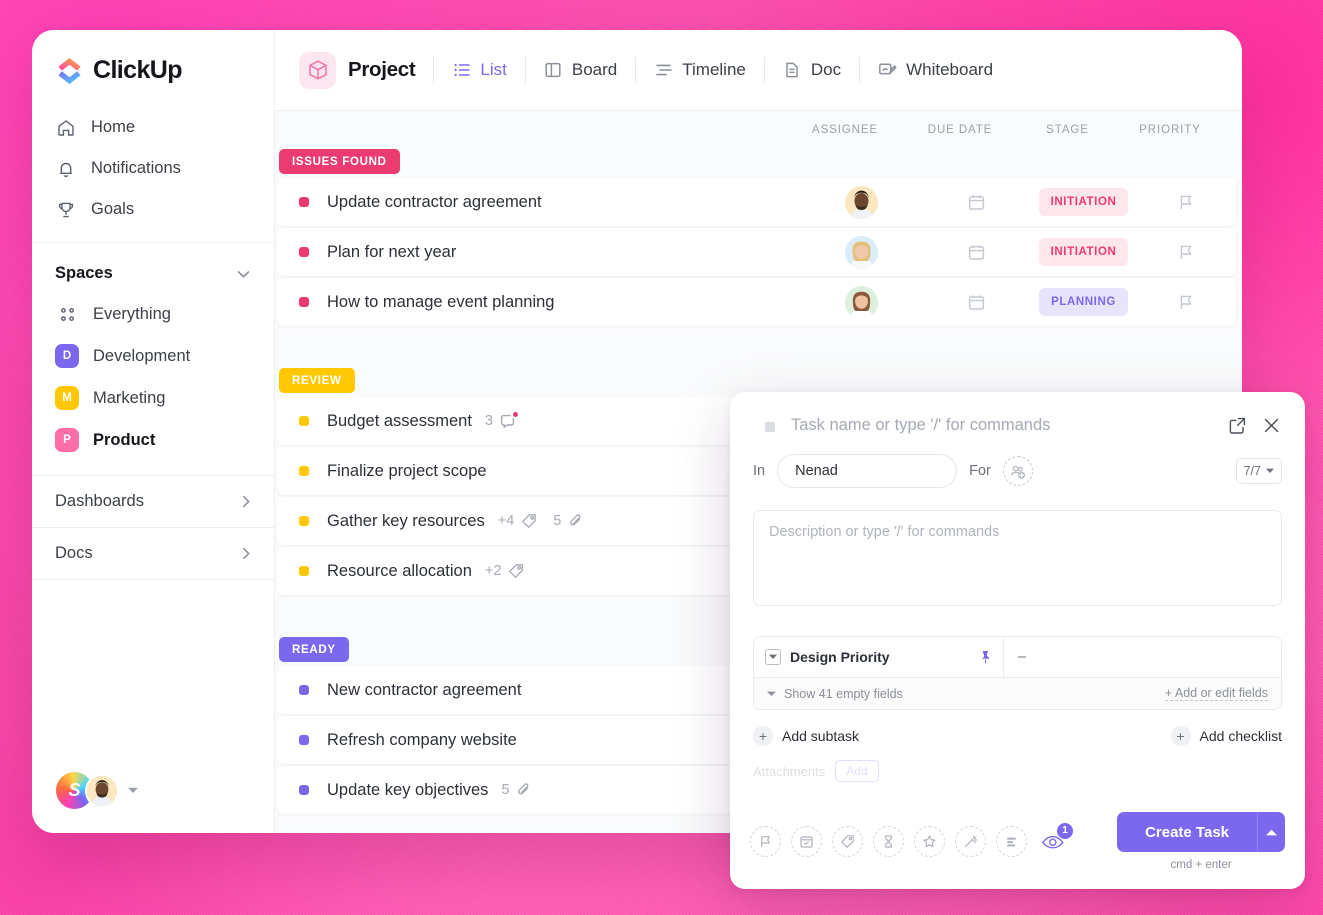 The width and height of the screenshot is (1323, 915). I want to click on group-status-badge: REVIEW, so click(317, 380).